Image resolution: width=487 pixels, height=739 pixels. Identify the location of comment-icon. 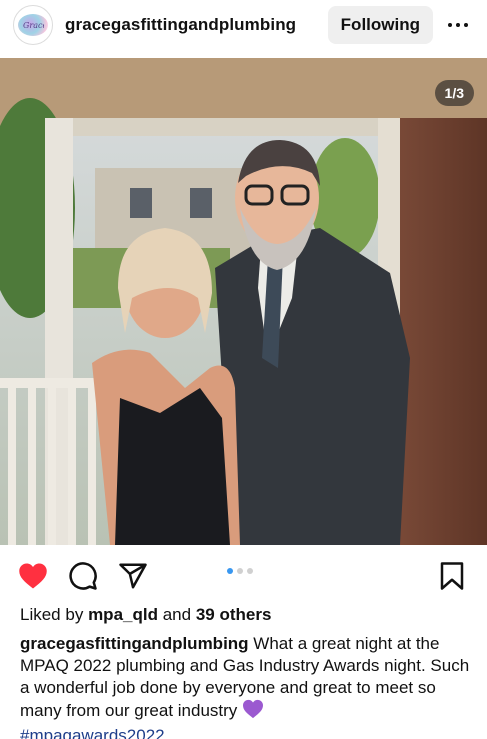
(83, 576).